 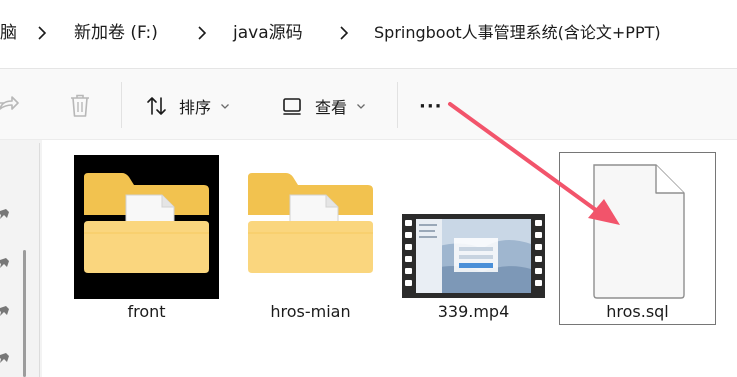 I want to click on breadcrumb-item-current-folder: Springboot人事管理系统(含论文+PPT), so click(x=517, y=33).